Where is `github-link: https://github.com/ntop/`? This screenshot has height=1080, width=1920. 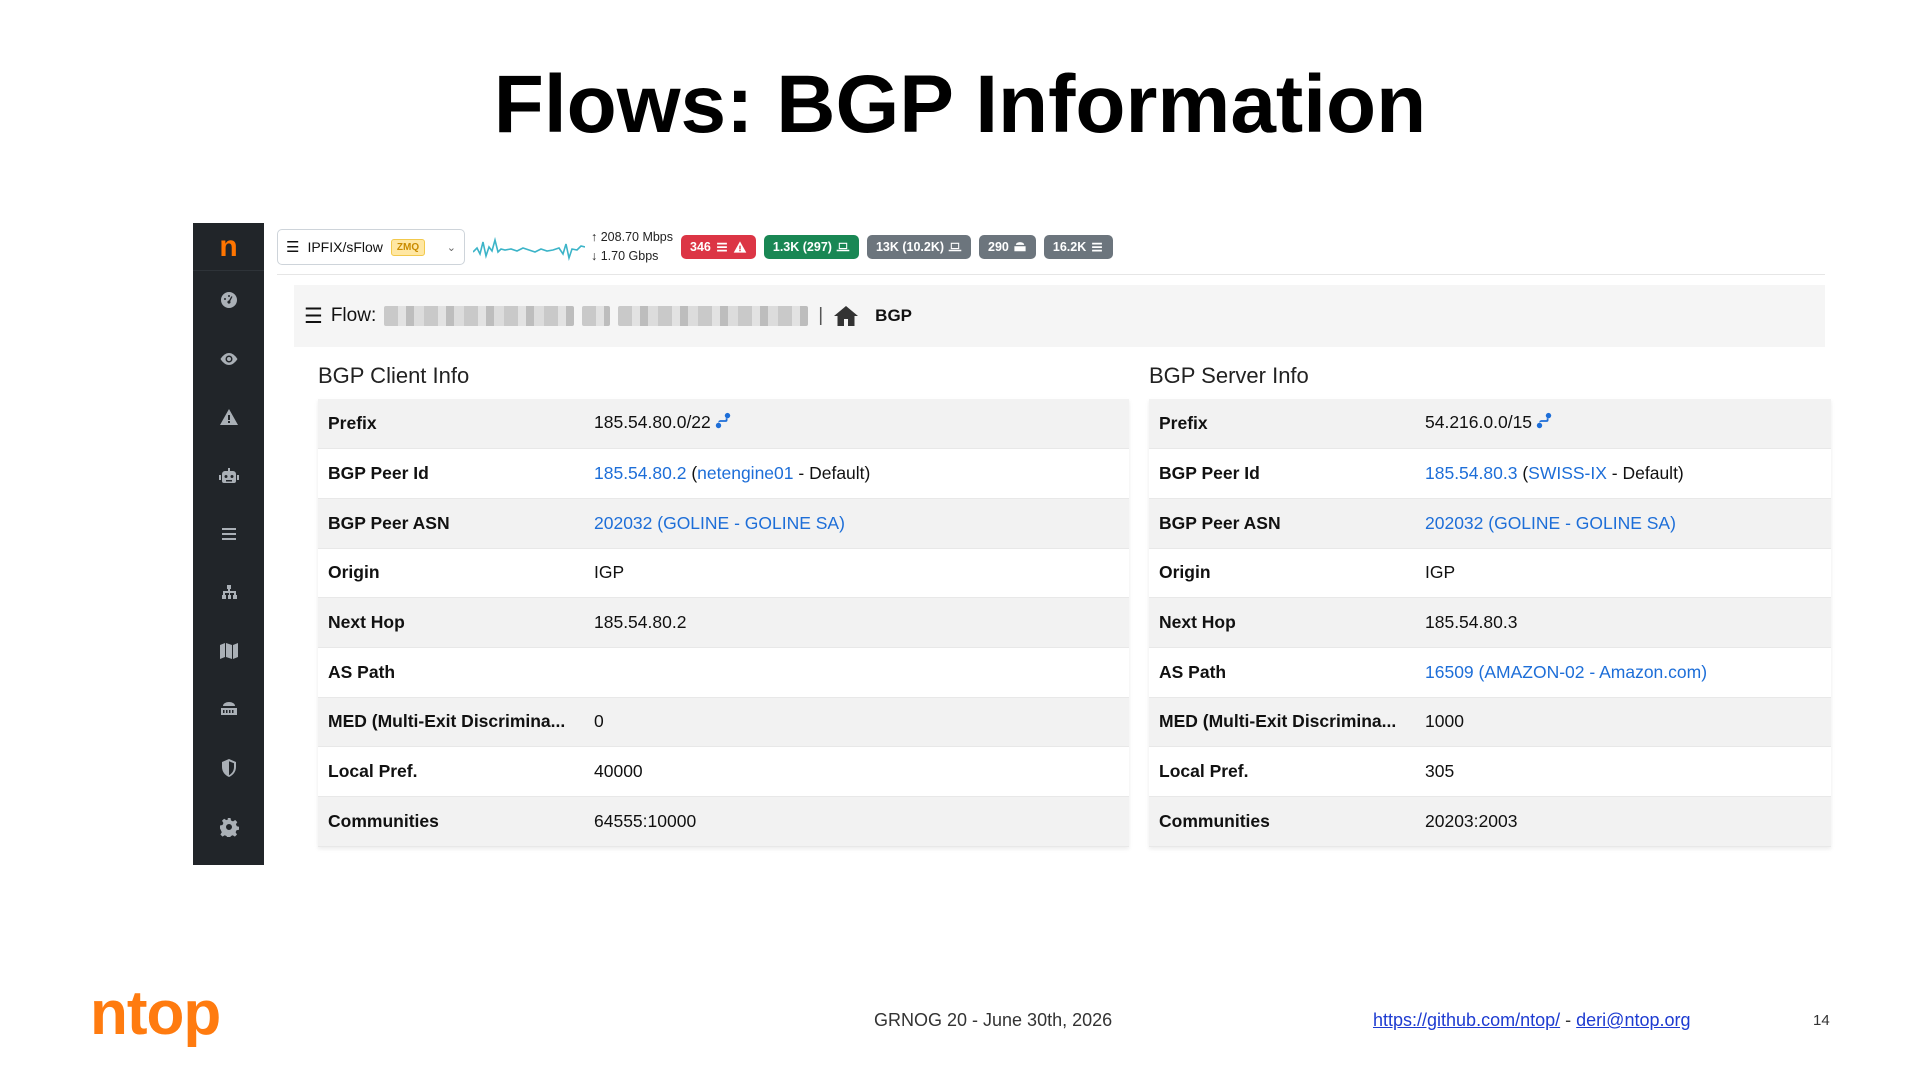 github-link: https://github.com/ntop/ is located at coordinates (1466, 1020).